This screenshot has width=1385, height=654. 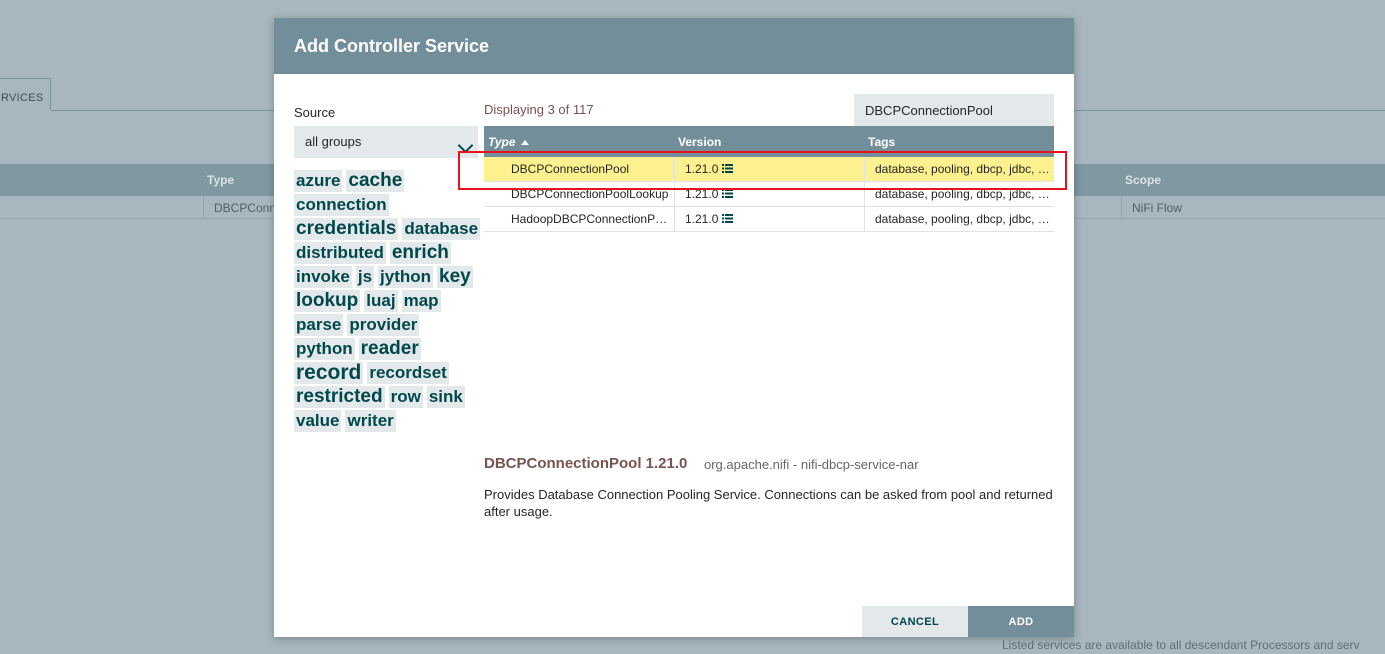 I want to click on service-version-cell: 1.21.0, so click(x=772, y=219).